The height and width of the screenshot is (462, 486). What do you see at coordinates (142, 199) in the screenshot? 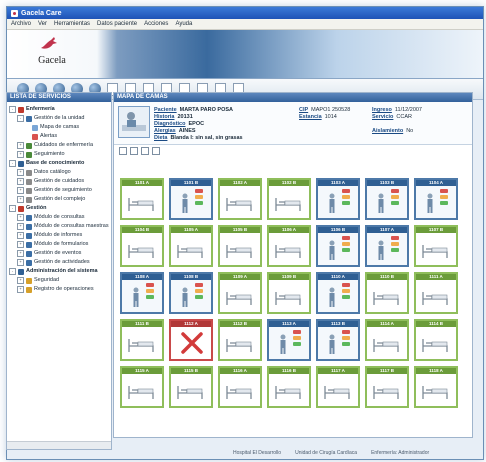
I see `bed-card: 1101 A` at bounding box center [142, 199].